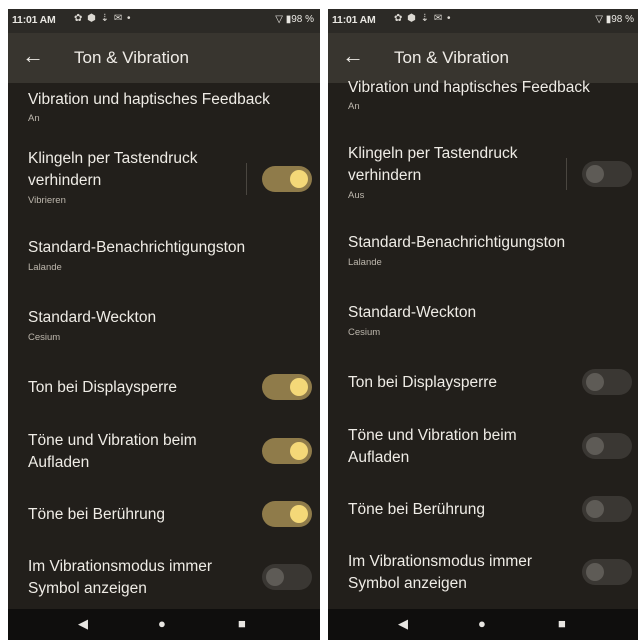 This screenshot has height=644, width=638. Describe the element at coordinates (356, 195) in the screenshot. I see `setting-summary: Aus` at that location.